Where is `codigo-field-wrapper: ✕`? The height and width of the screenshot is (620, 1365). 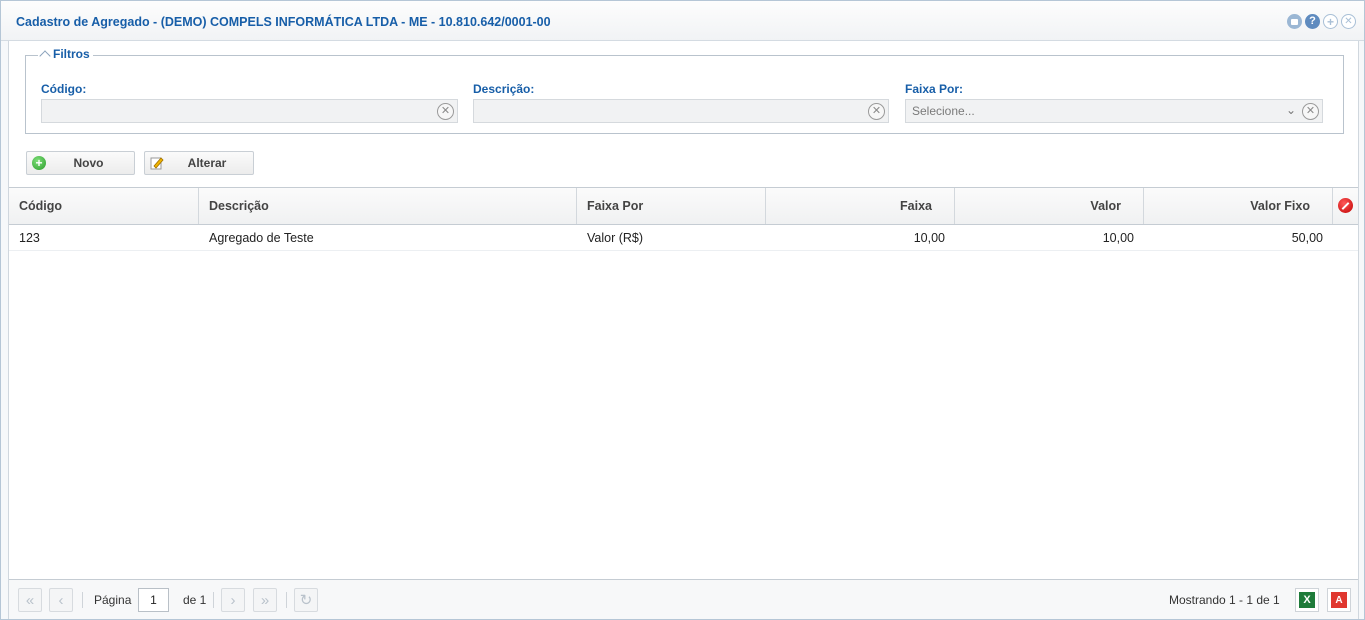 codigo-field-wrapper: ✕ is located at coordinates (249, 111).